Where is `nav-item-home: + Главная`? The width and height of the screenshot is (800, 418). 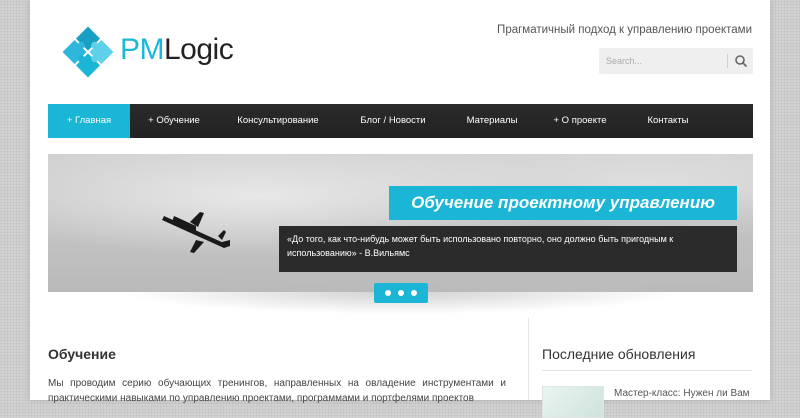
nav-item-home: + Главная is located at coordinates (89, 121).